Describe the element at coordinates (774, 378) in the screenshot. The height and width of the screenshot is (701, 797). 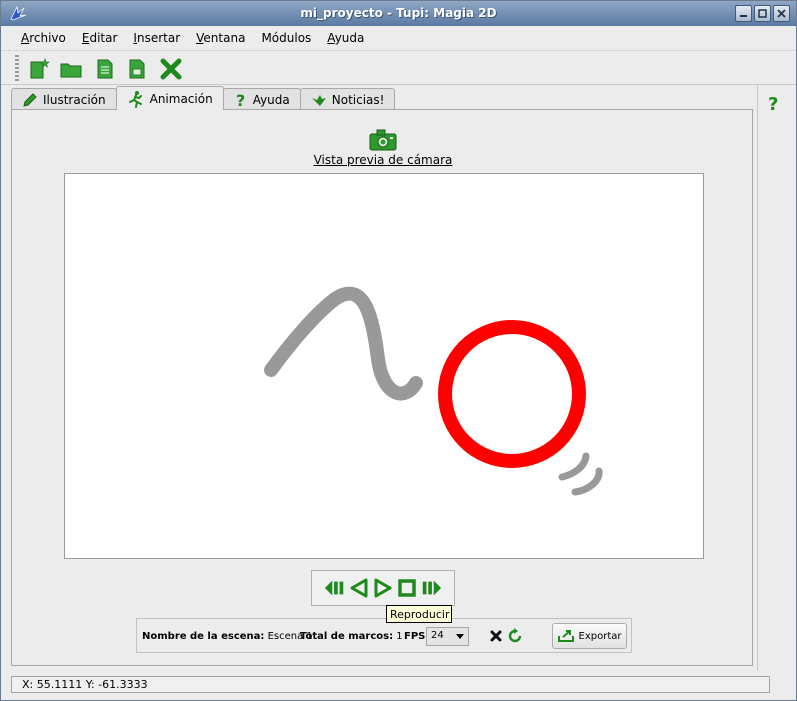
I see `right-dock: ?` at that location.